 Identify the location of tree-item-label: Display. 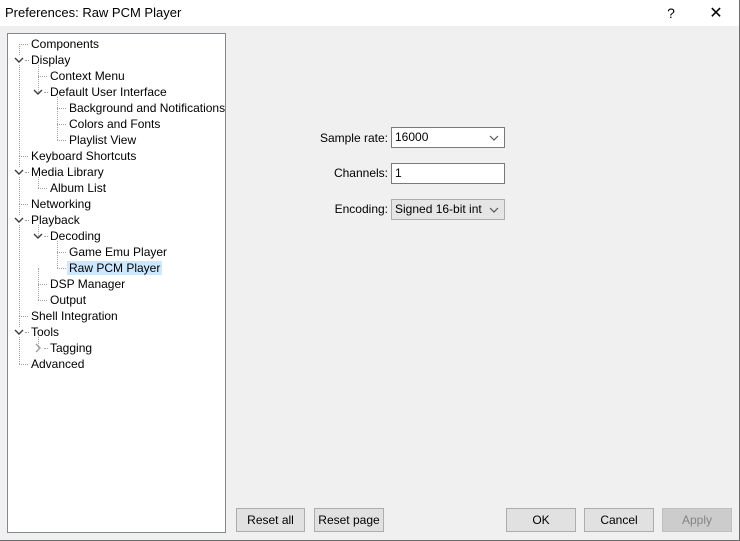
(51, 60).